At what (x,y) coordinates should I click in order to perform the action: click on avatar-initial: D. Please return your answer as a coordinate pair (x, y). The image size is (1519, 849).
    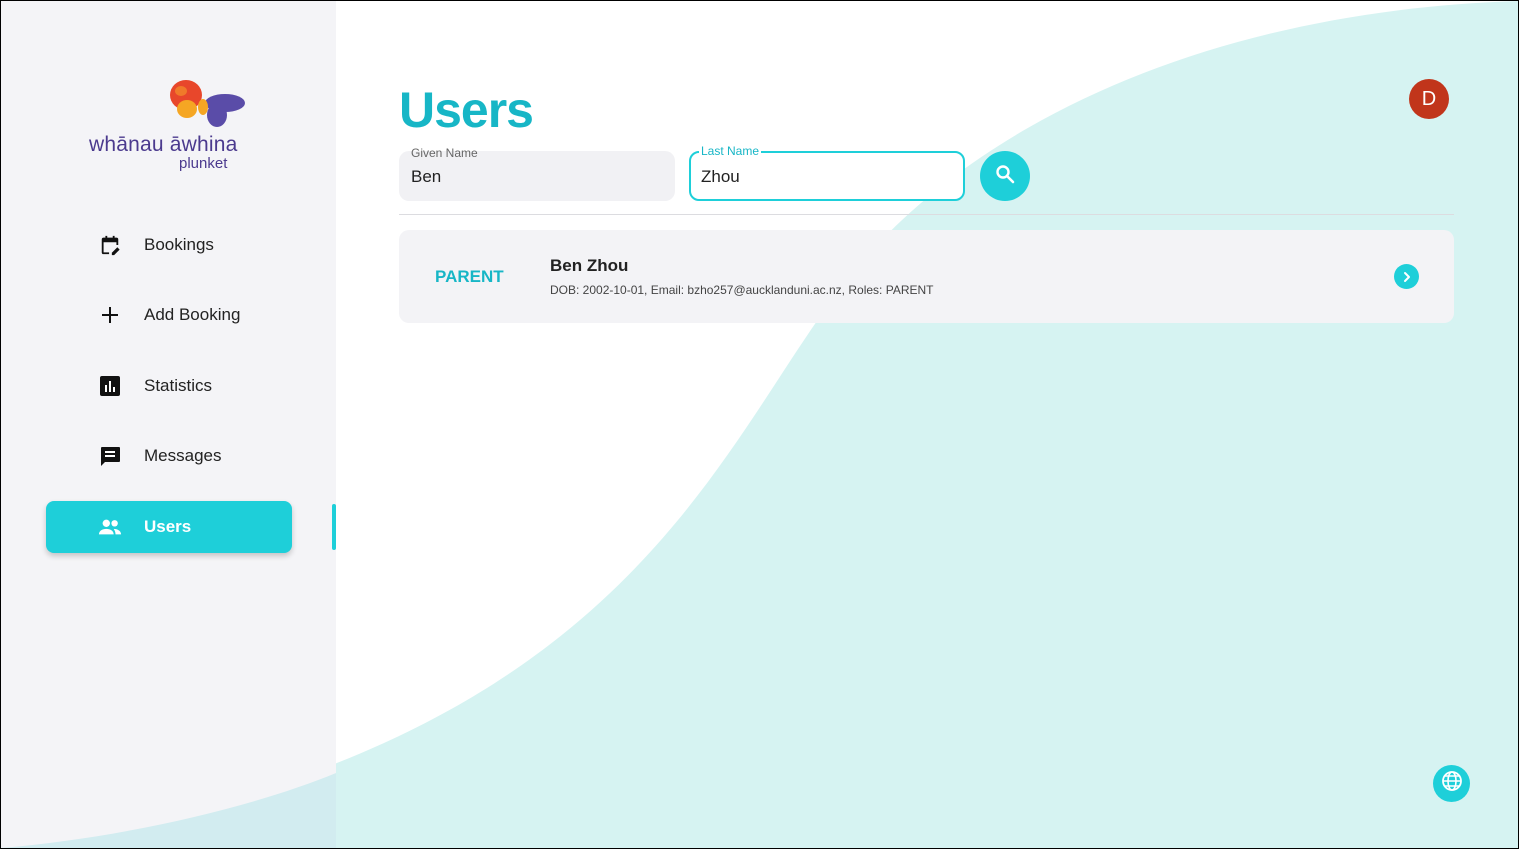
    Looking at the image, I should click on (1429, 98).